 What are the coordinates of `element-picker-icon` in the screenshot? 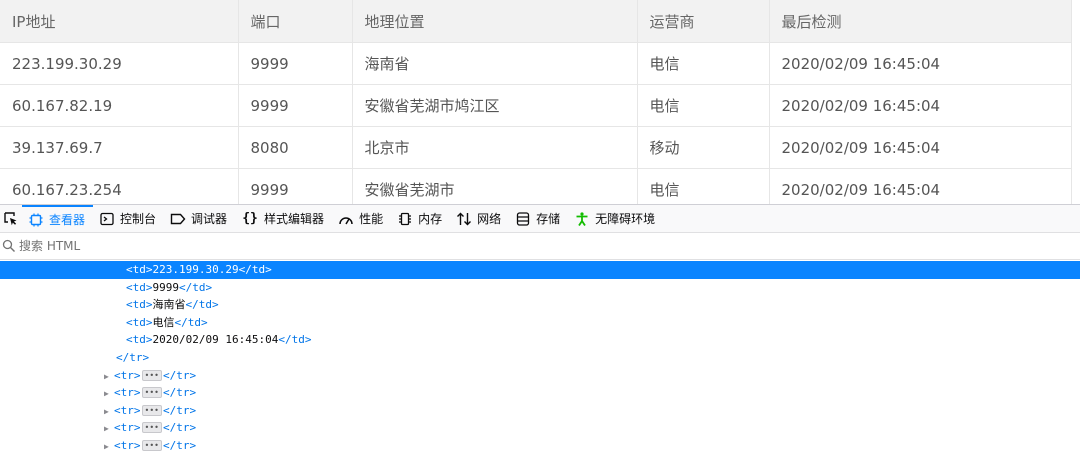 It's located at (11, 218).